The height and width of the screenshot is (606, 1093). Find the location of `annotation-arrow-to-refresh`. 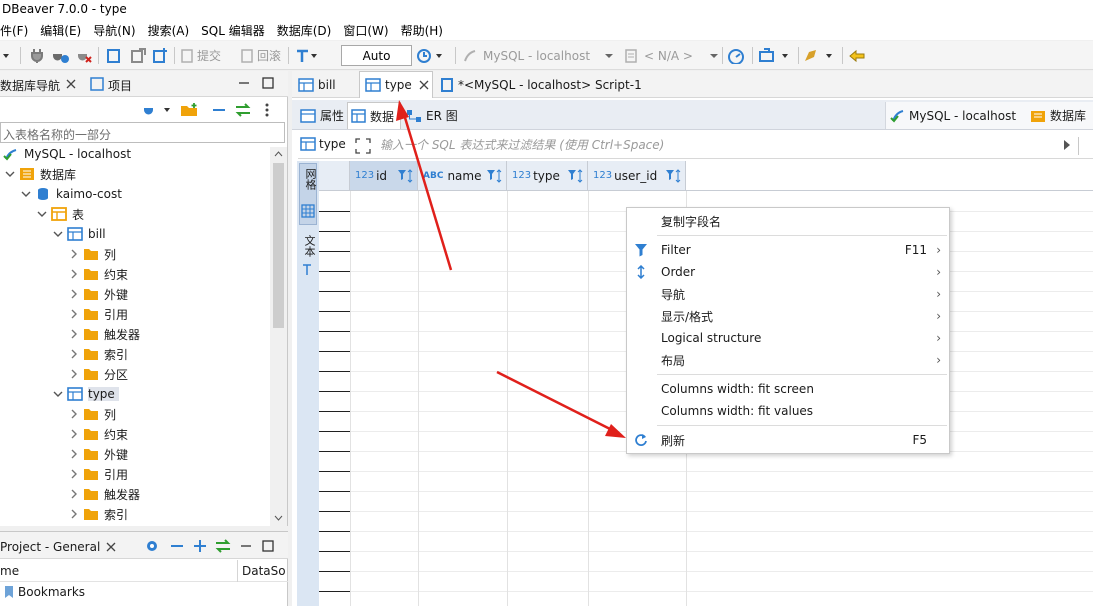

annotation-arrow-to-refresh is located at coordinates (561, 404).